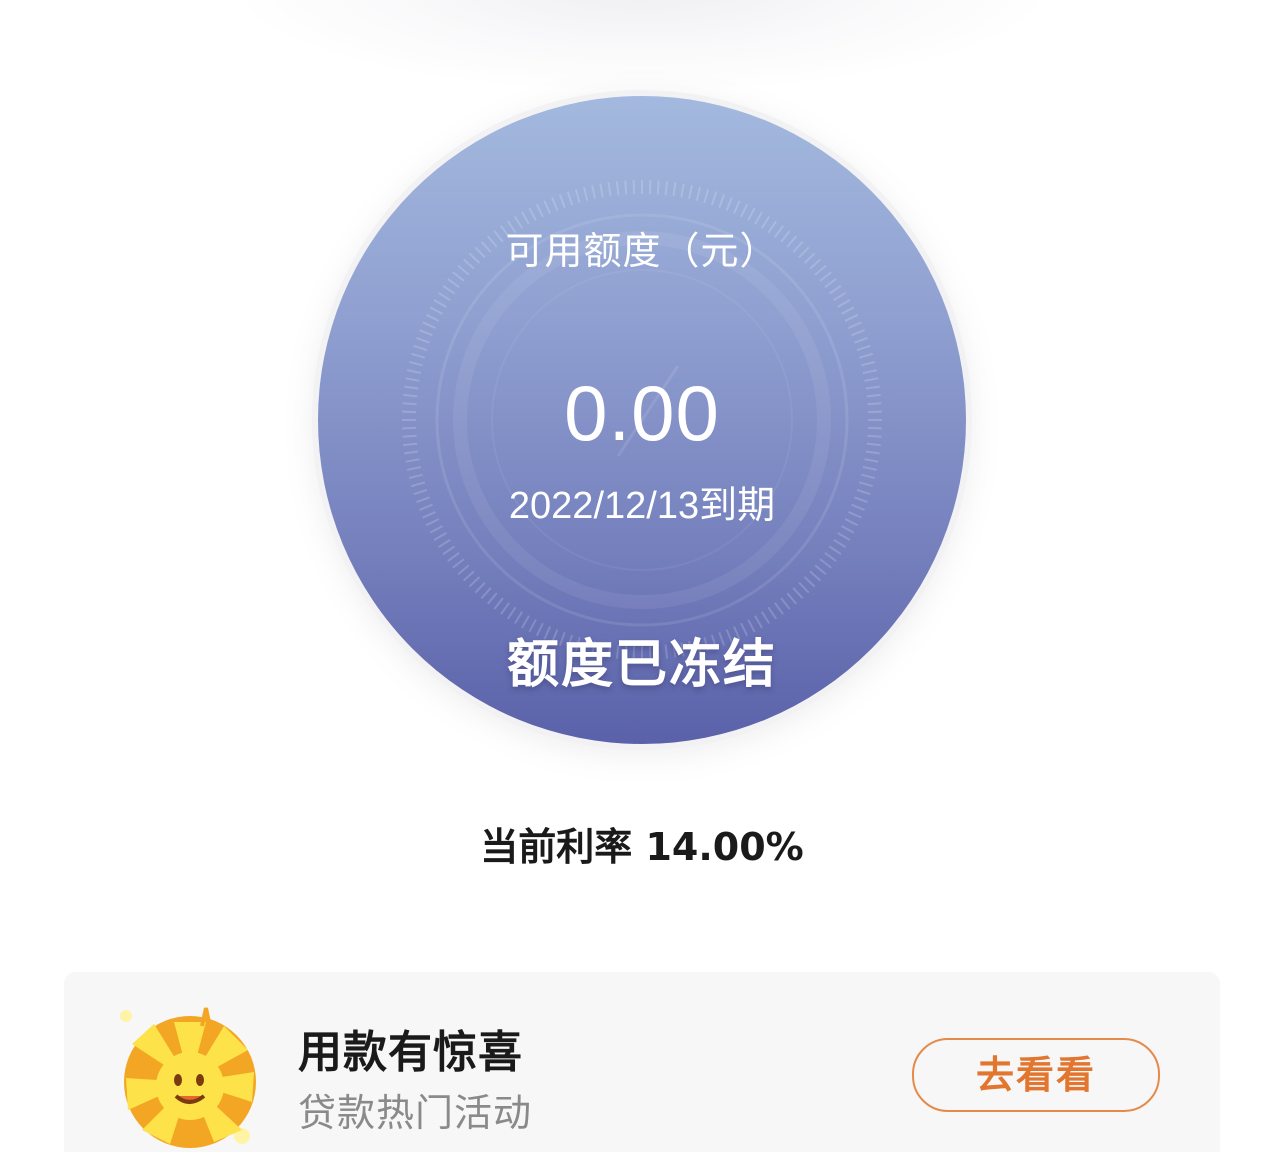  I want to click on top-glow, so click(642, 45).